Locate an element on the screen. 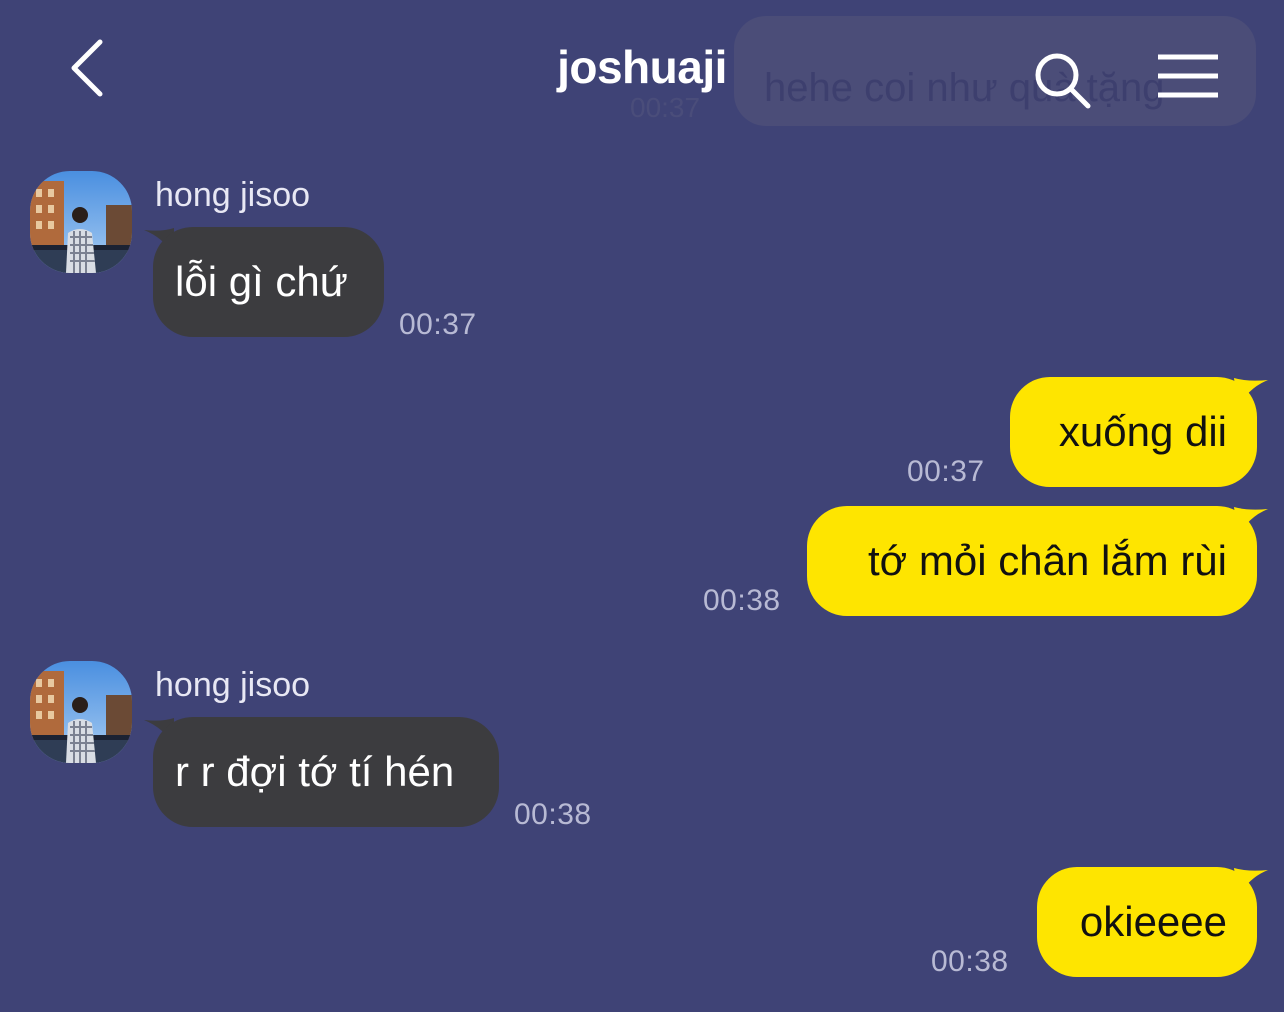  message-text: tớ mỏi chân lắm rùi is located at coordinates (1047, 560).